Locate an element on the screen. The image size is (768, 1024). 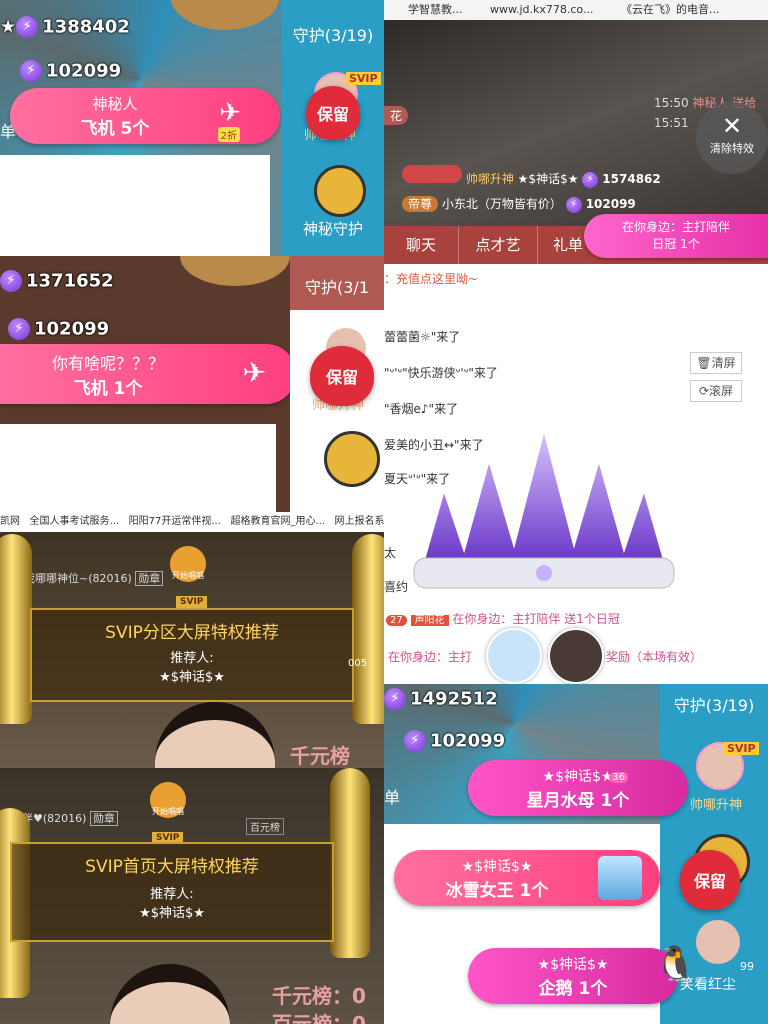
tab-chat: 聊天 is located at coordinates (421, 245).